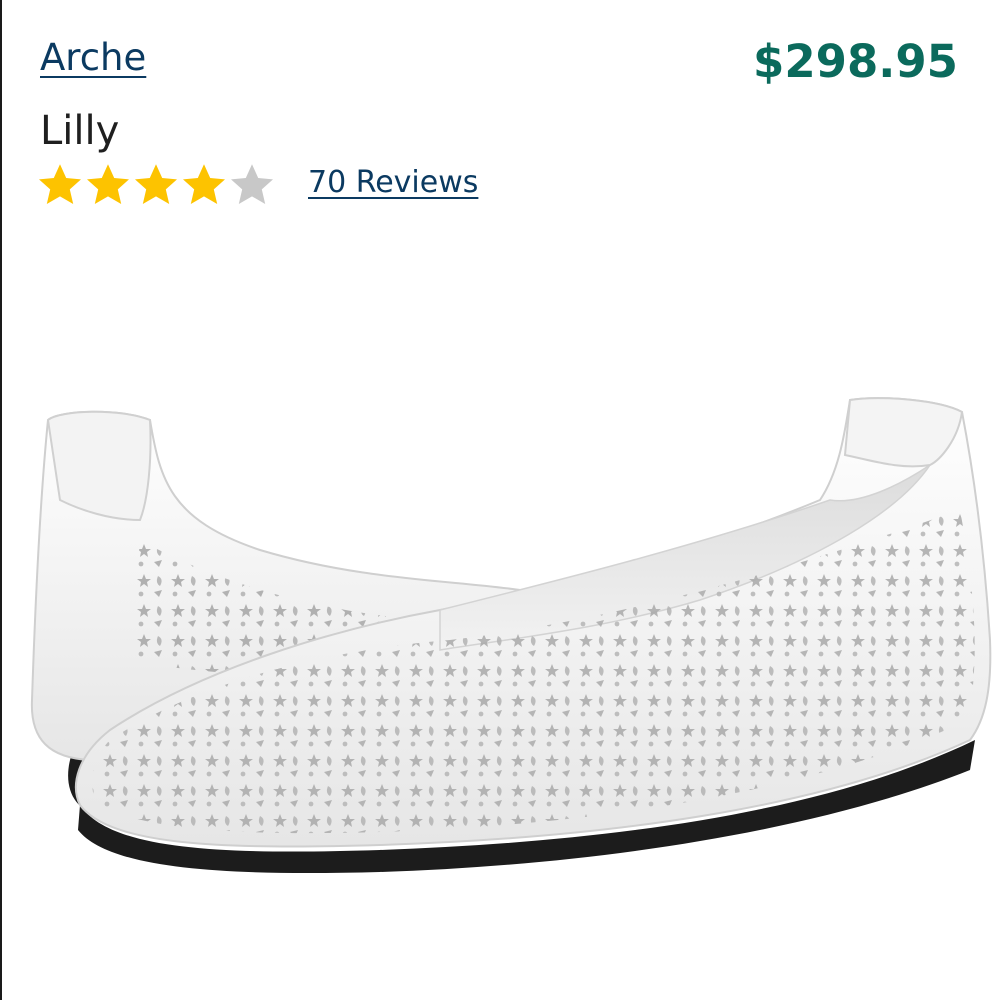 The height and width of the screenshot is (1000, 1000). What do you see at coordinates (393, 183) in the screenshot?
I see `reviews-link: 70 Reviews` at bounding box center [393, 183].